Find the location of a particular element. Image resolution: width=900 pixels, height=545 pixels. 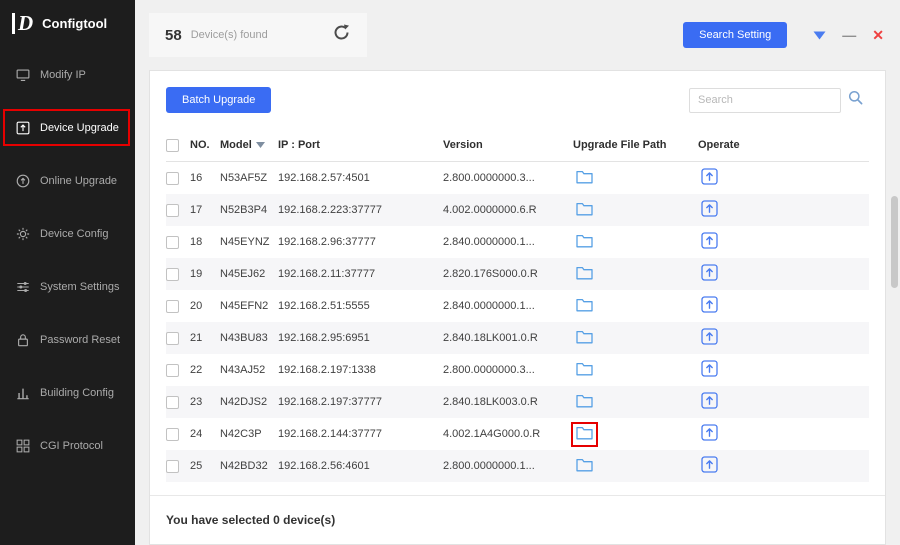

cell-model: N45EYNZ is located at coordinates (245, 242).